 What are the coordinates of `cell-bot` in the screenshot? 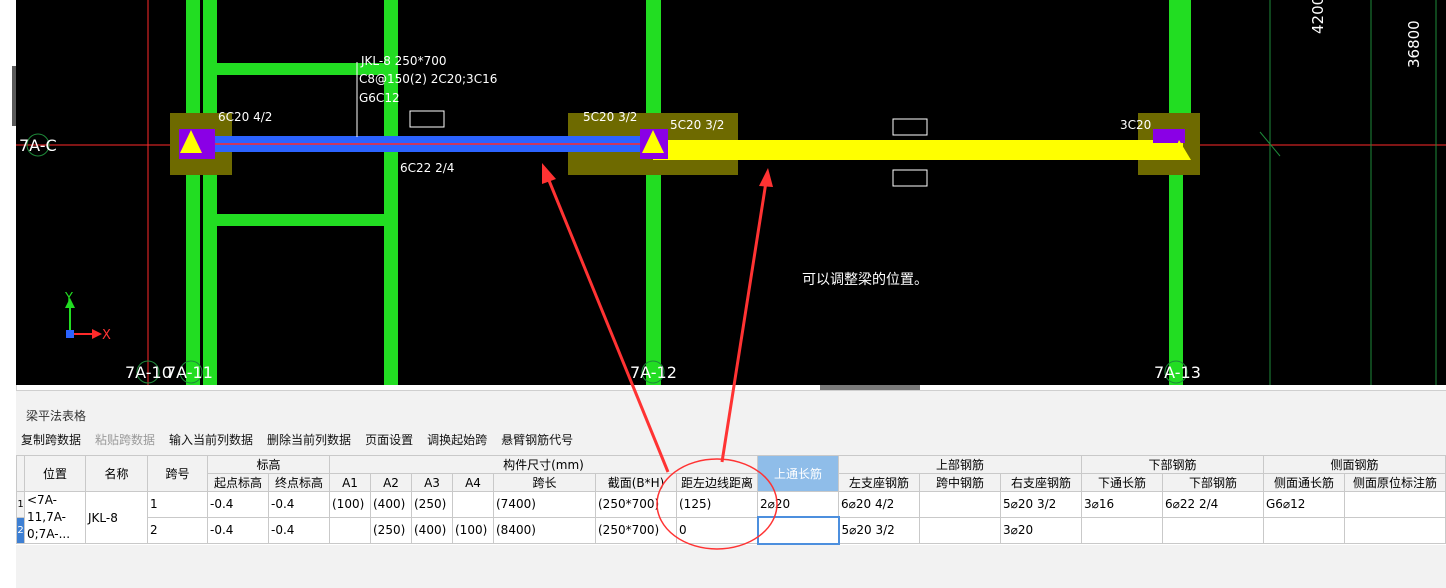 It's located at (1213, 530).